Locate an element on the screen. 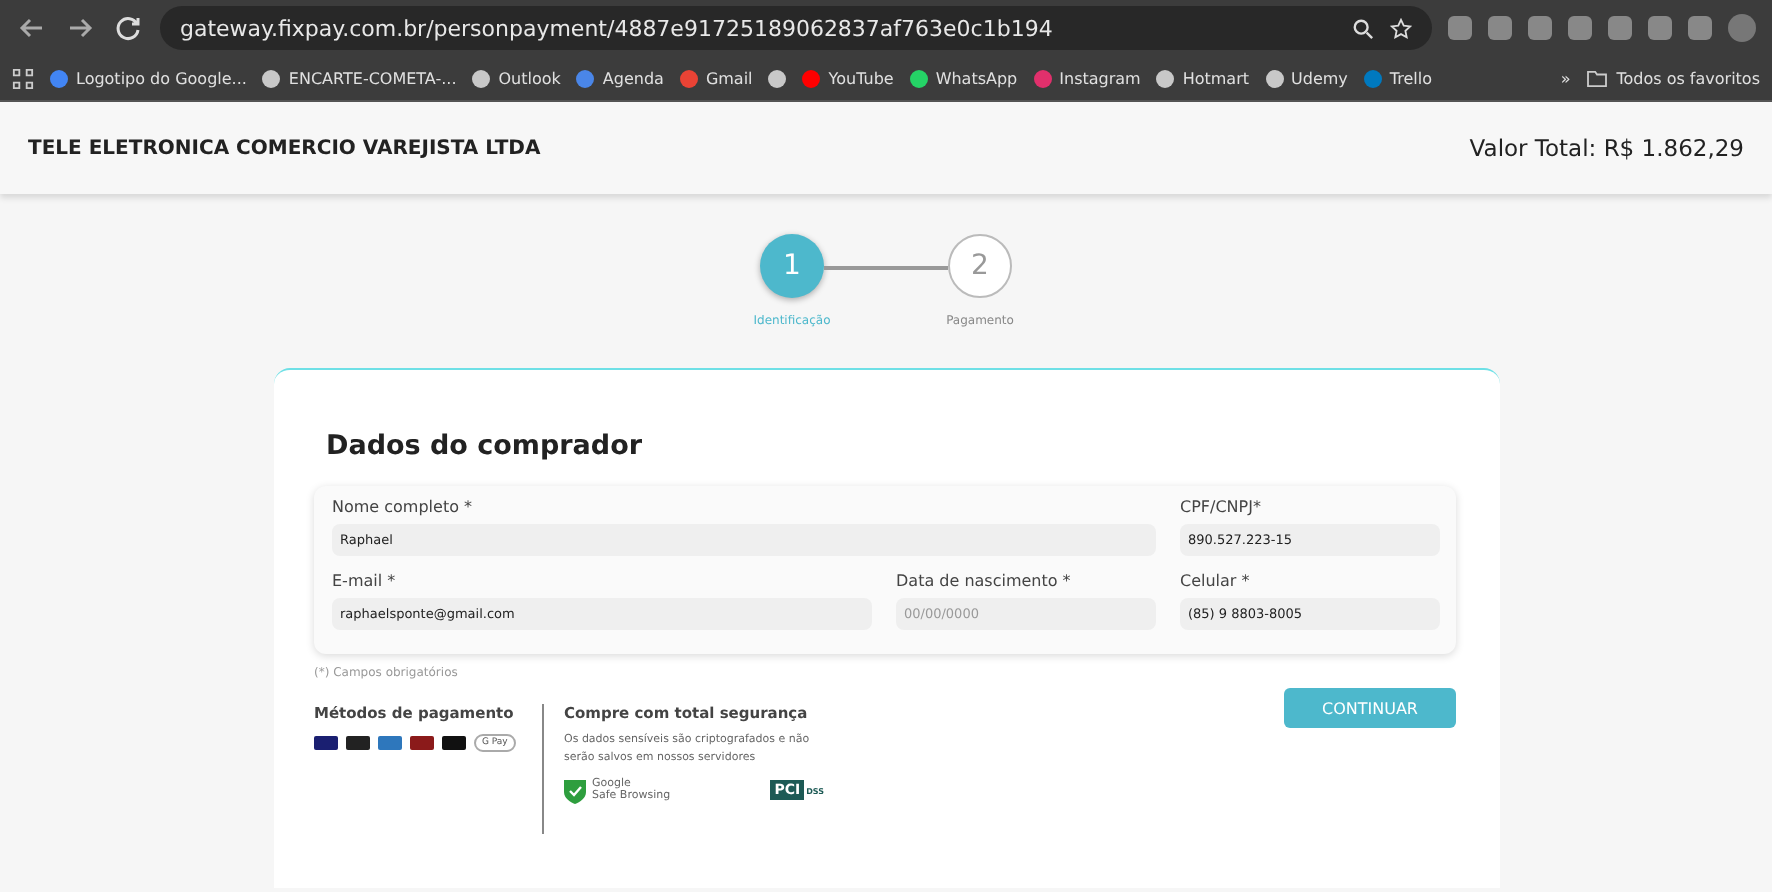 The width and height of the screenshot is (1772, 892). field-label: Data de nascimento * is located at coordinates (984, 581).